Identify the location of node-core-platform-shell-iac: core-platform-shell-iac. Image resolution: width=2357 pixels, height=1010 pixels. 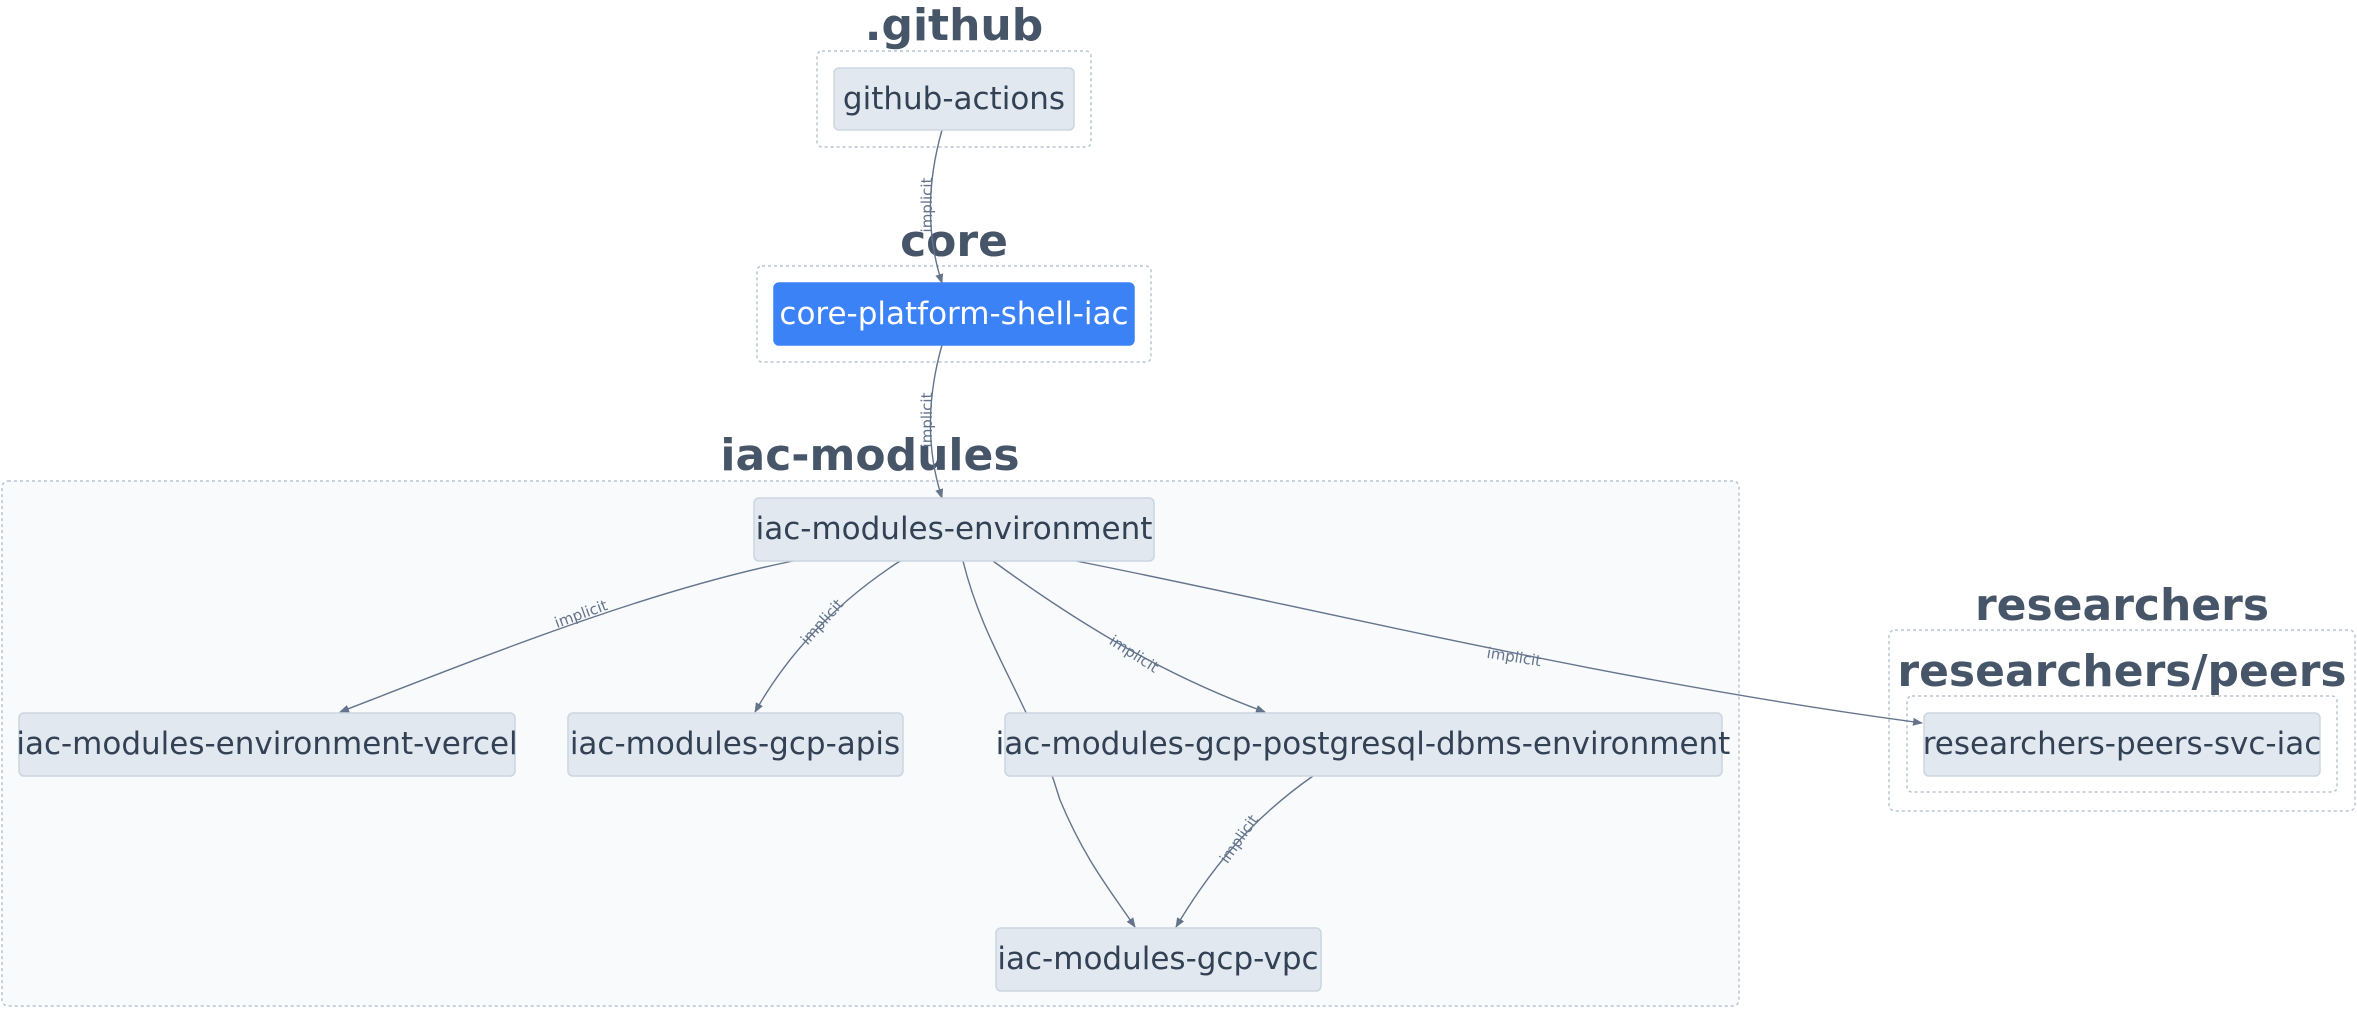
(954, 314).